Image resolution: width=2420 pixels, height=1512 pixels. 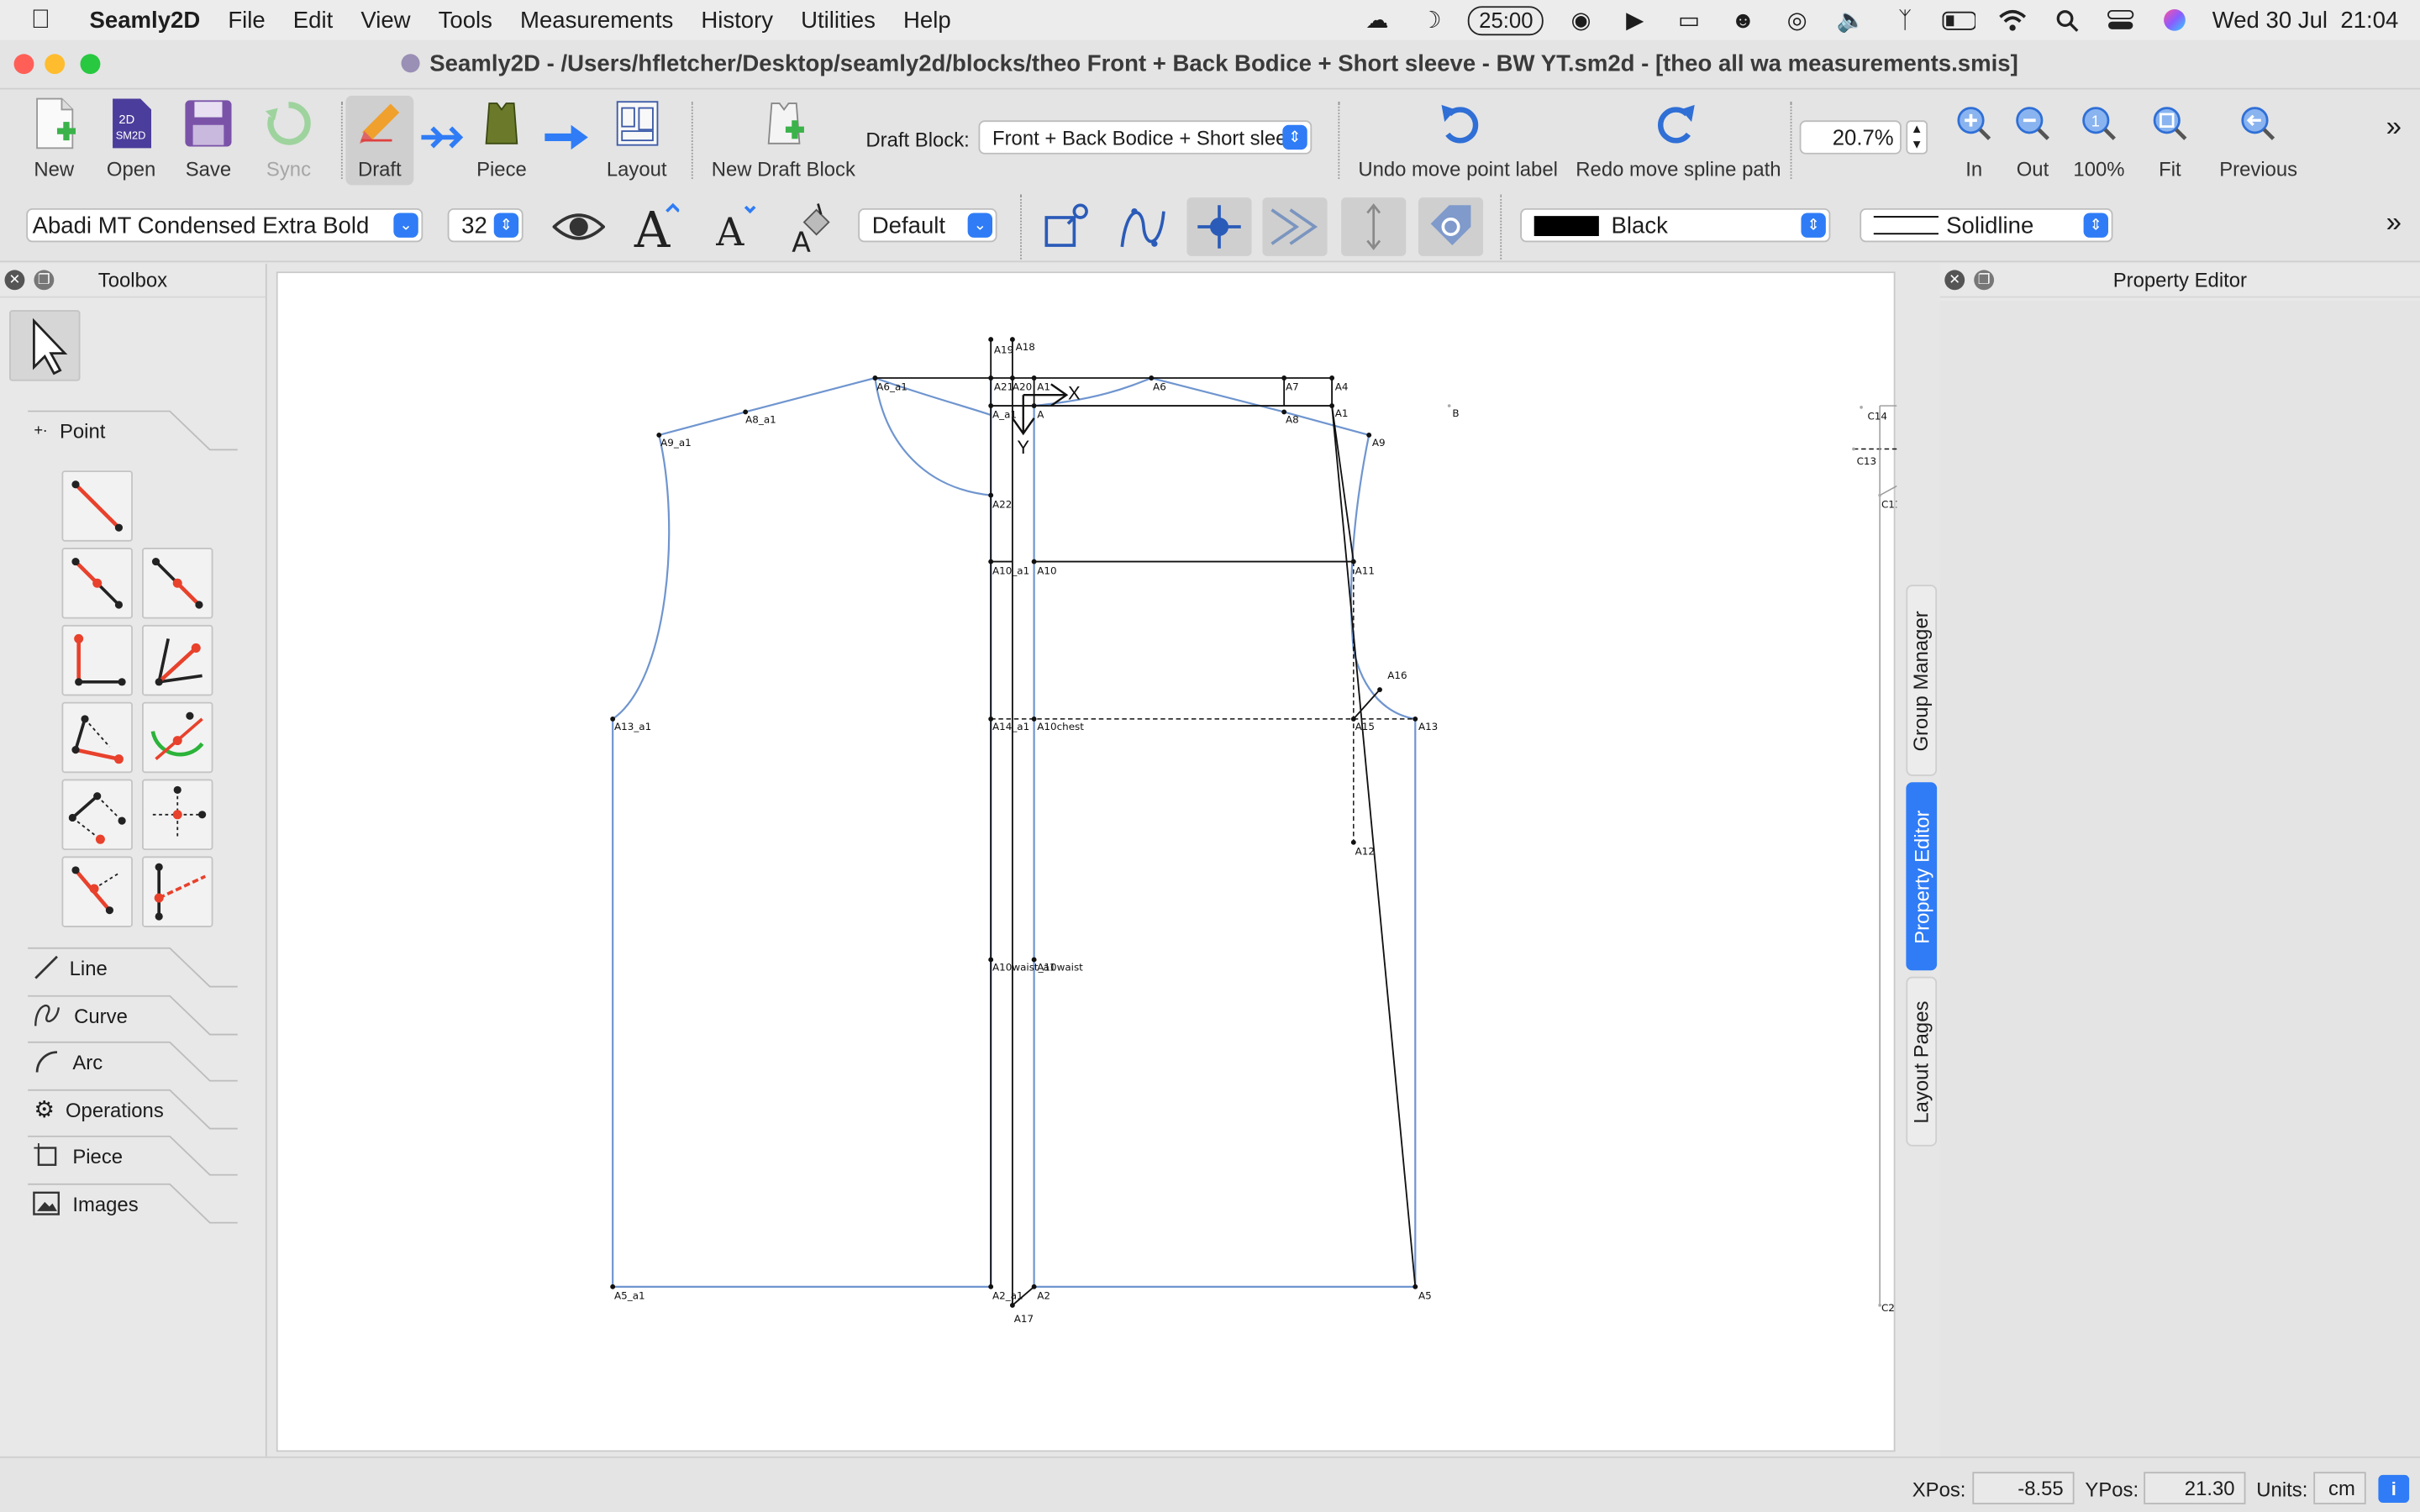 What do you see at coordinates (1922, 1061) in the screenshot?
I see `tab-layout-pages: Layout Pages` at bounding box center [1922, 1061].